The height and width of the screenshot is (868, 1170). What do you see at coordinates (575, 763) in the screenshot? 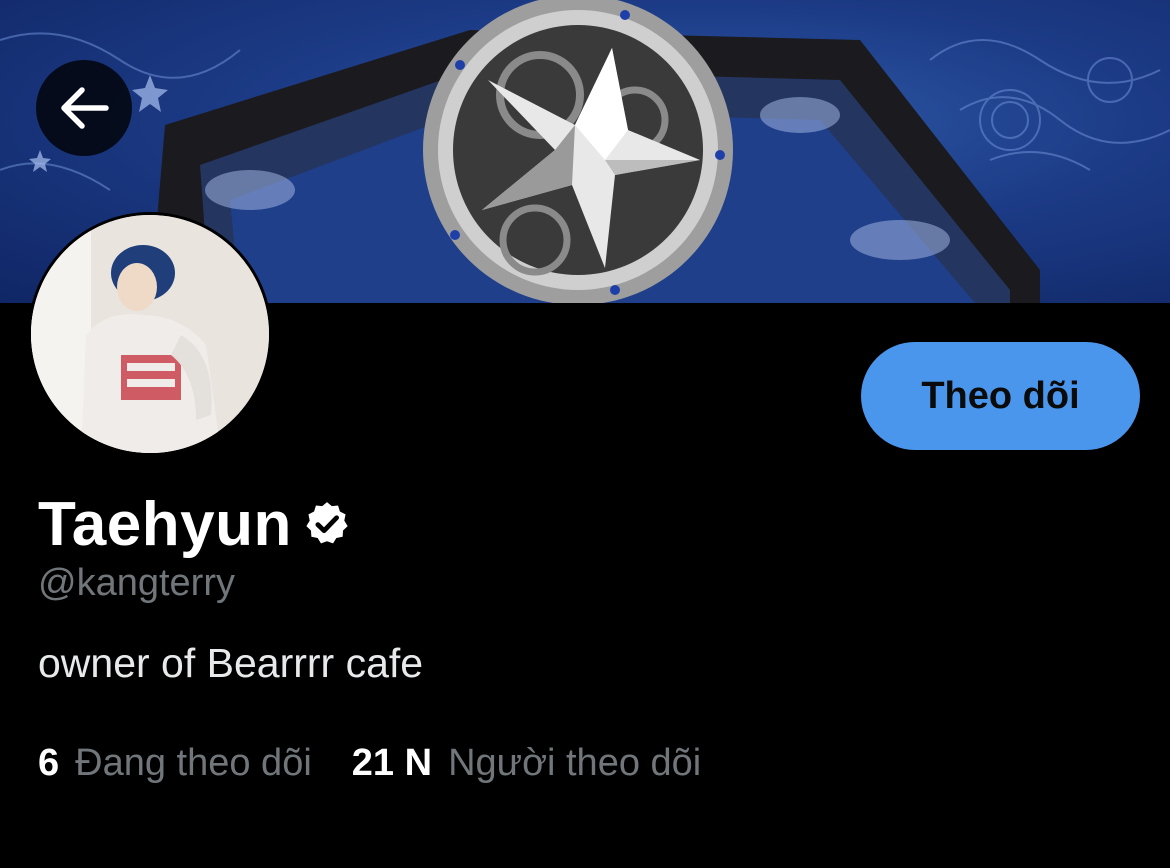
I see `followers-label: Người theo dõi` at bounding box center [575, 763].